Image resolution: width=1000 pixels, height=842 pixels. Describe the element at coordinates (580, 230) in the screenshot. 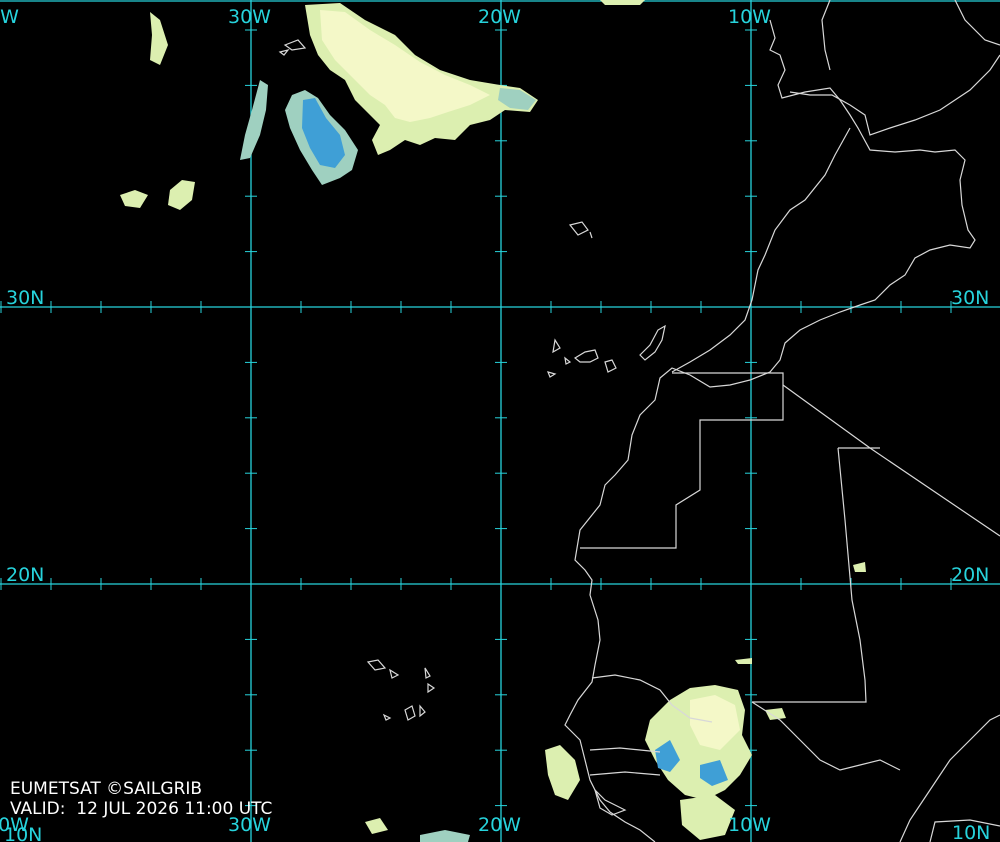

I see `island-madeira` at that location.